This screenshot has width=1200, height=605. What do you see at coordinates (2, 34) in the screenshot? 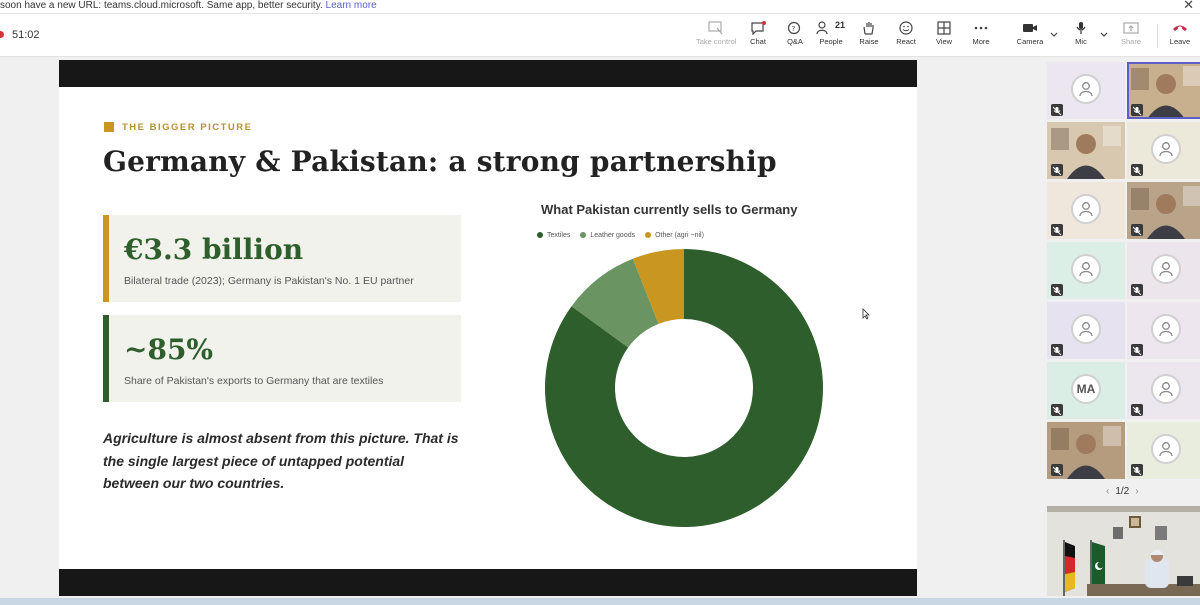
I see `recording-indicator-icon` at bounding box center [2, 34].